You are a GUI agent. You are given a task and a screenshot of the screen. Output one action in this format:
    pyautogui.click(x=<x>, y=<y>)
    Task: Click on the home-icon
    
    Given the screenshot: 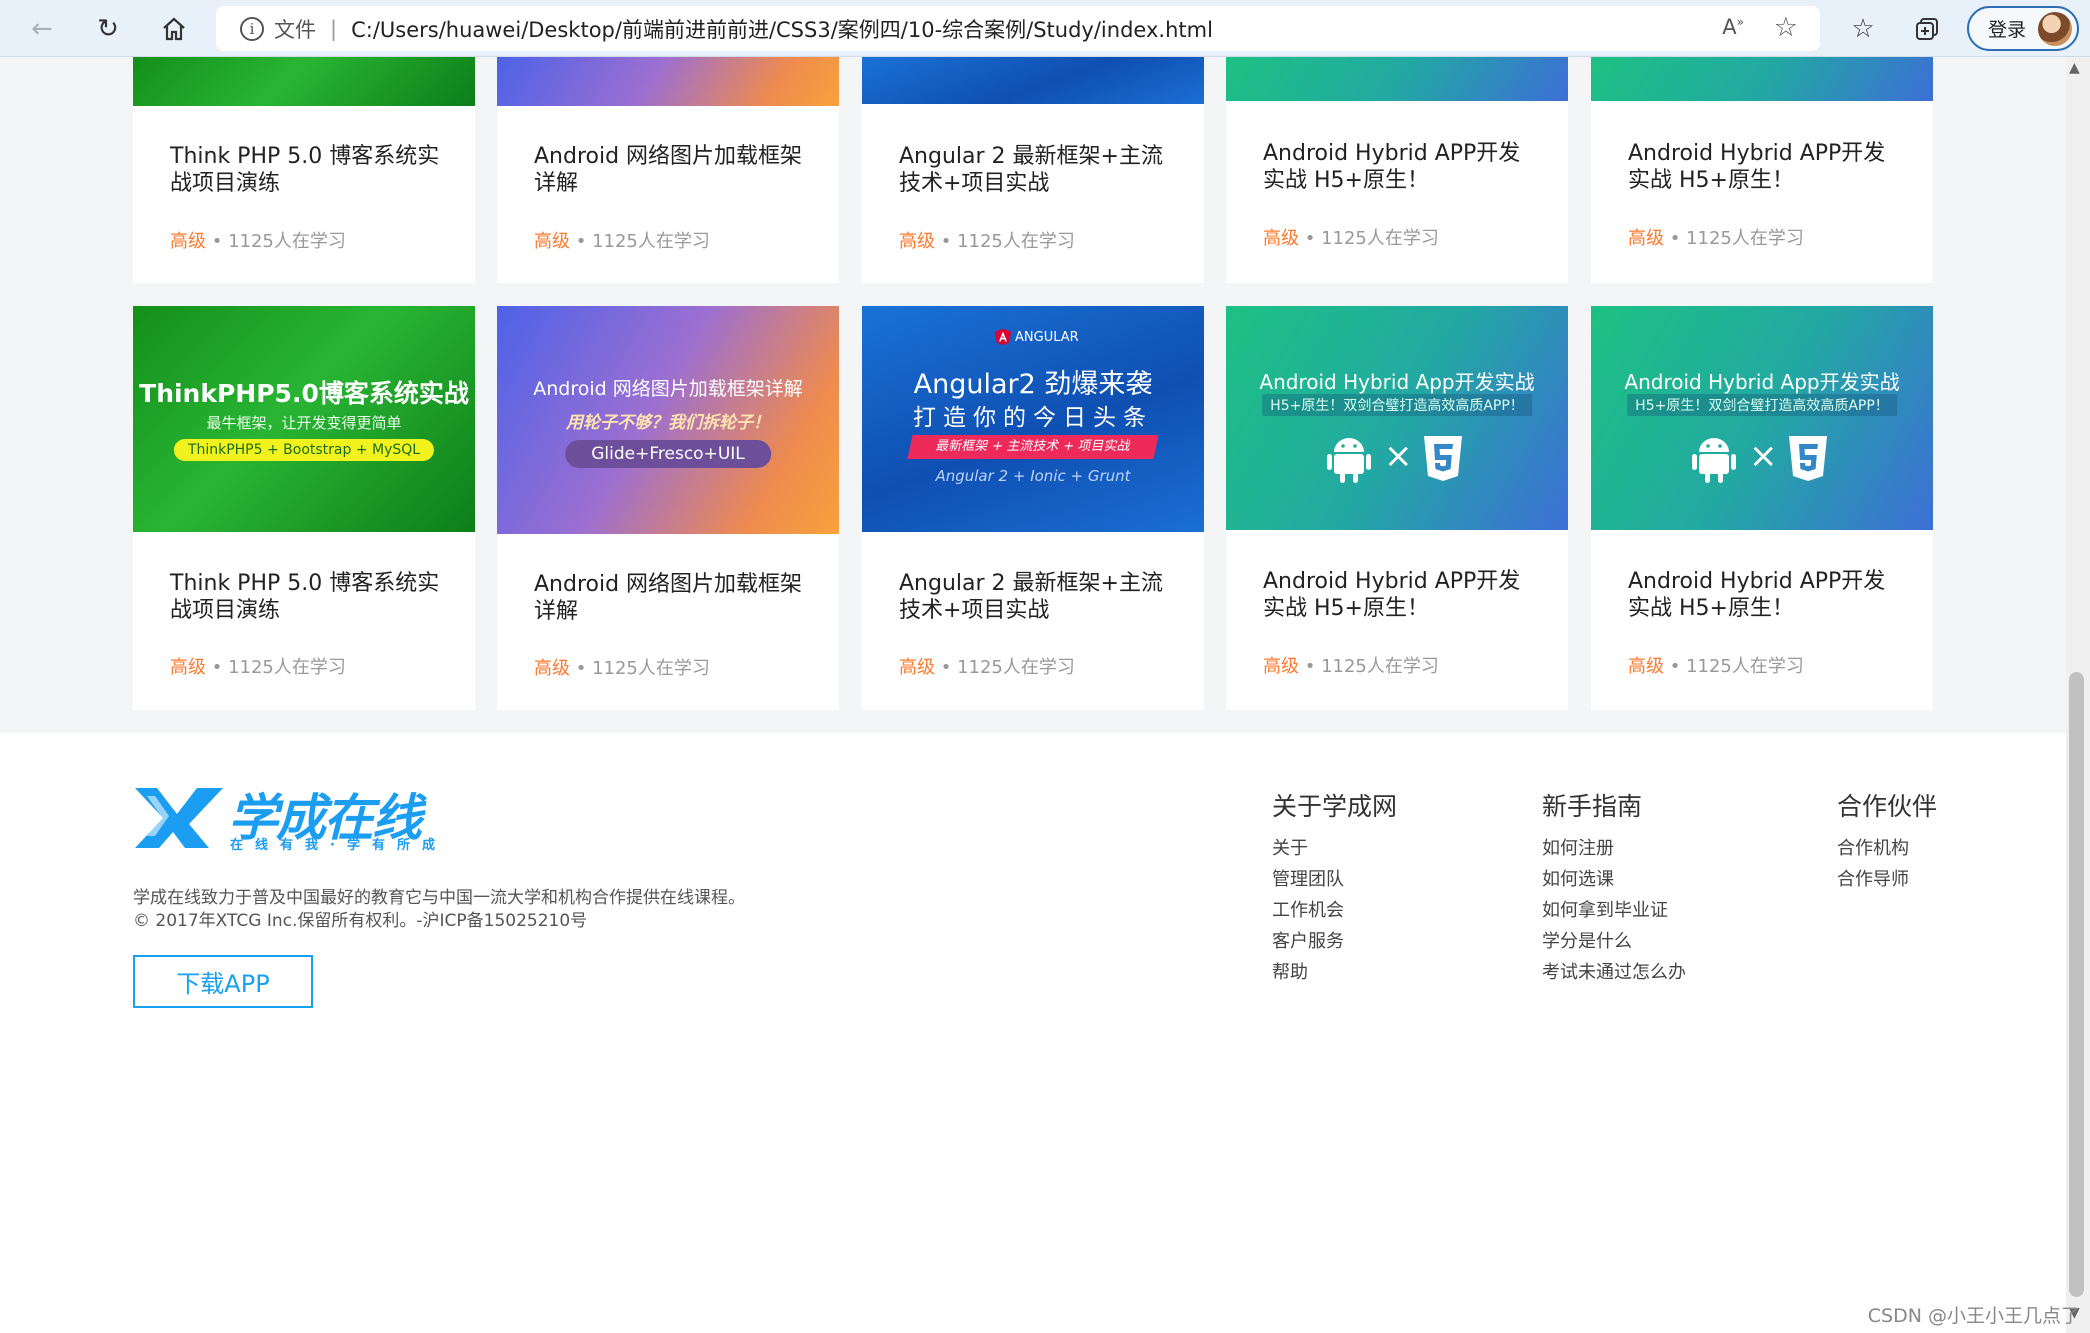 What is the action you would take?
    pyautogui.click(x=174, y=29)
    